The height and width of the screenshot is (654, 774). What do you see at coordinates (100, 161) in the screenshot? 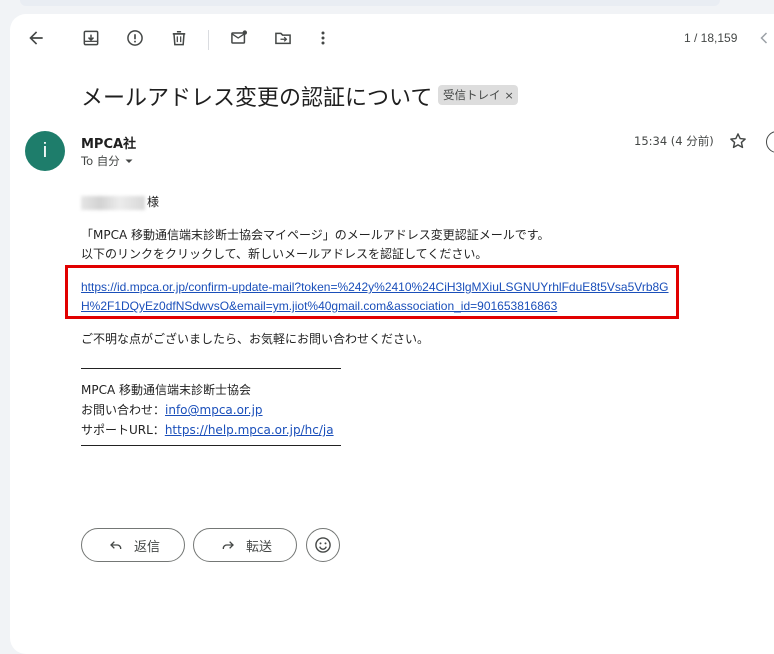
I see `recipient-text: To 自分` at bounding box center [100, 161].